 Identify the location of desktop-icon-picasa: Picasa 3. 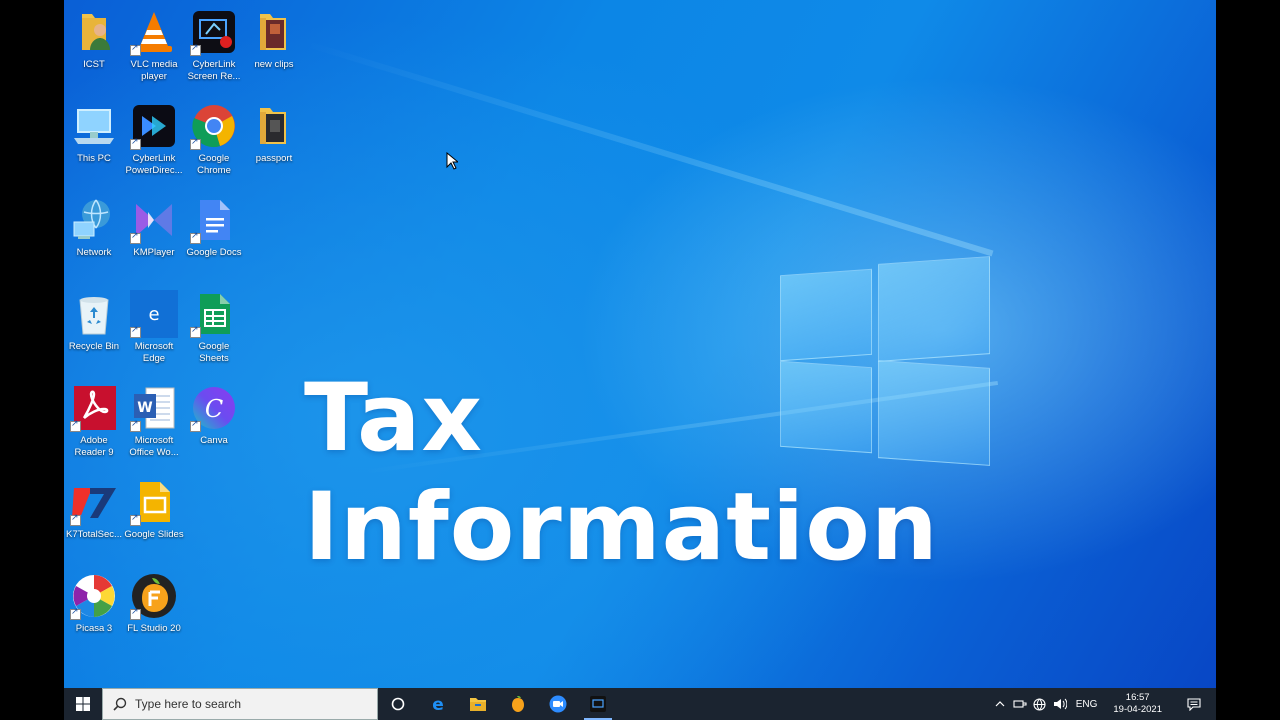
(94, 603).